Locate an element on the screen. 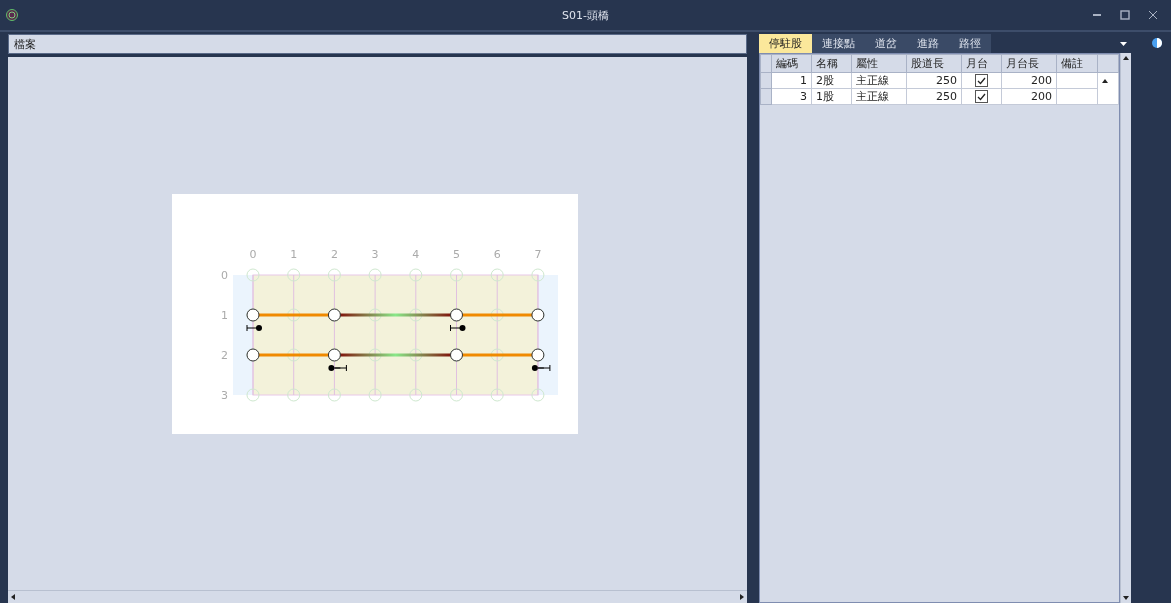 This screenshot has height=603, width=1171. column-label: 2 is located at coordinates (335, 254).